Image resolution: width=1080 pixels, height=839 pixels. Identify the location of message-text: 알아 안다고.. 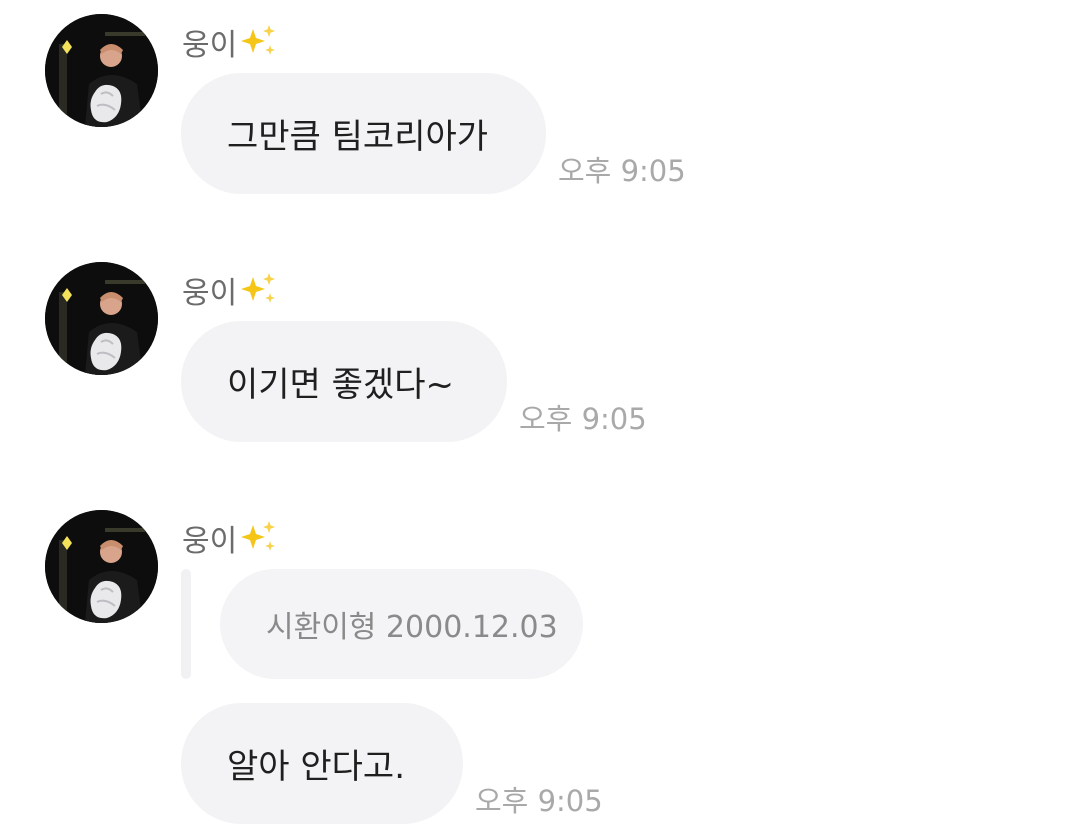
(316, 767).